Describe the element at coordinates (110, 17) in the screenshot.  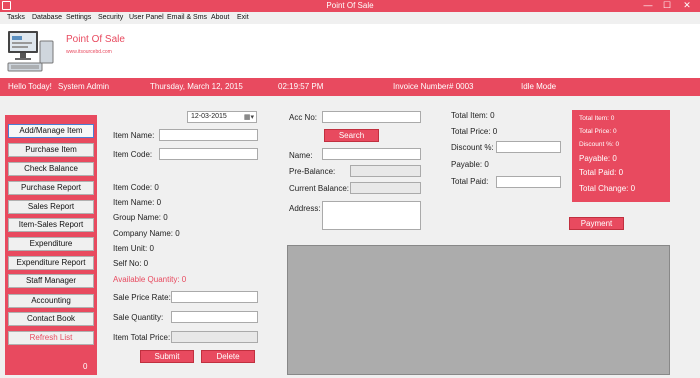
I see `menu-security: Security` at that location.